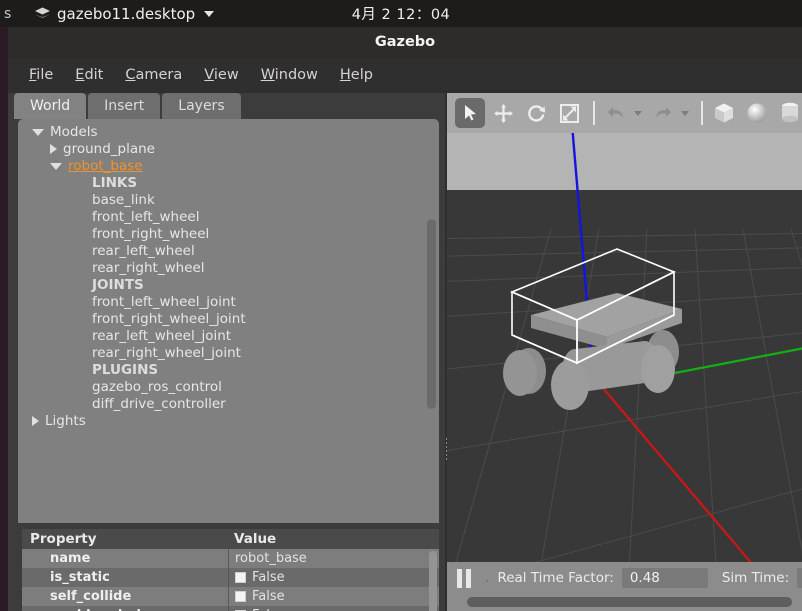 This screenshot has width=802, height=611. Describe the element at coordinates (638, 113) in the screenshot. I see `undo-dropdown-chevron-down-icon` at that location.